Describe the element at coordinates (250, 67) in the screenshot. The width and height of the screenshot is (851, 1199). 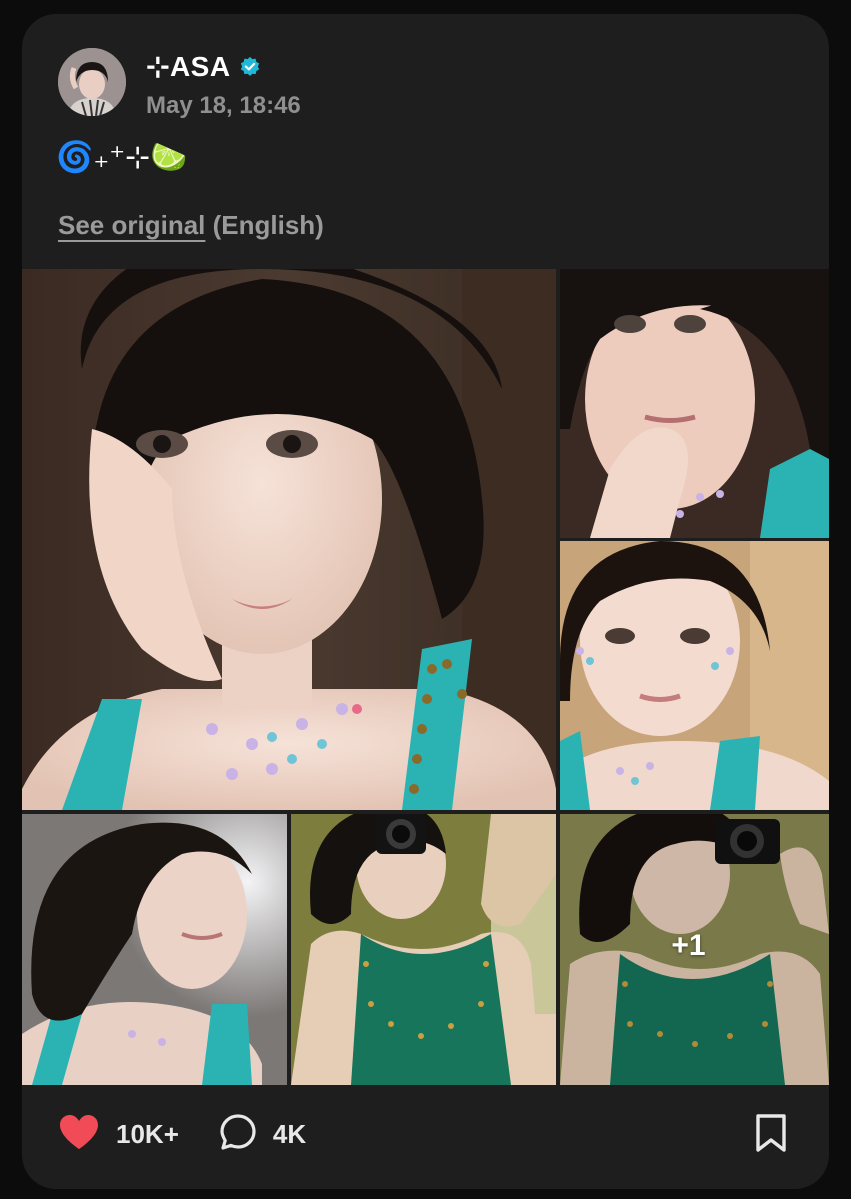
I see `verified-badge-icon` at that location.